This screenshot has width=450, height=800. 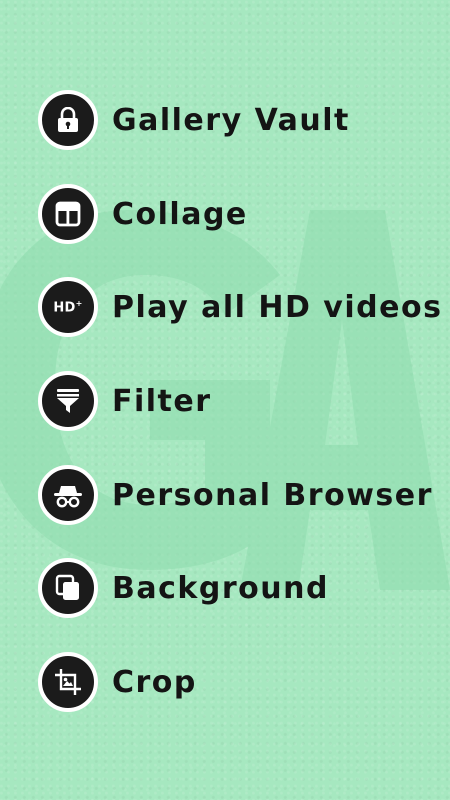 I want to click on lock-icon, so click(x=68, y=120).